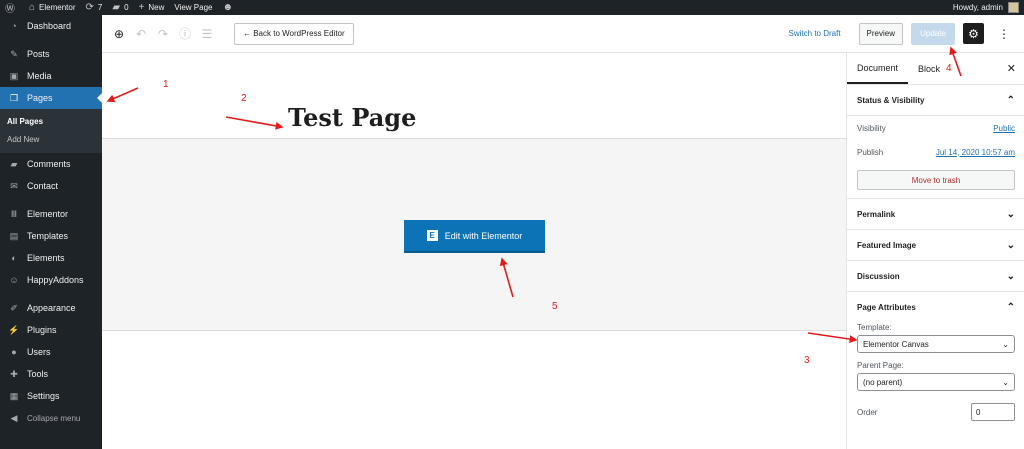  Describe the element at coordinates (185, 33) in the screenshot. I see `info-icon: ⓘ` at that location.